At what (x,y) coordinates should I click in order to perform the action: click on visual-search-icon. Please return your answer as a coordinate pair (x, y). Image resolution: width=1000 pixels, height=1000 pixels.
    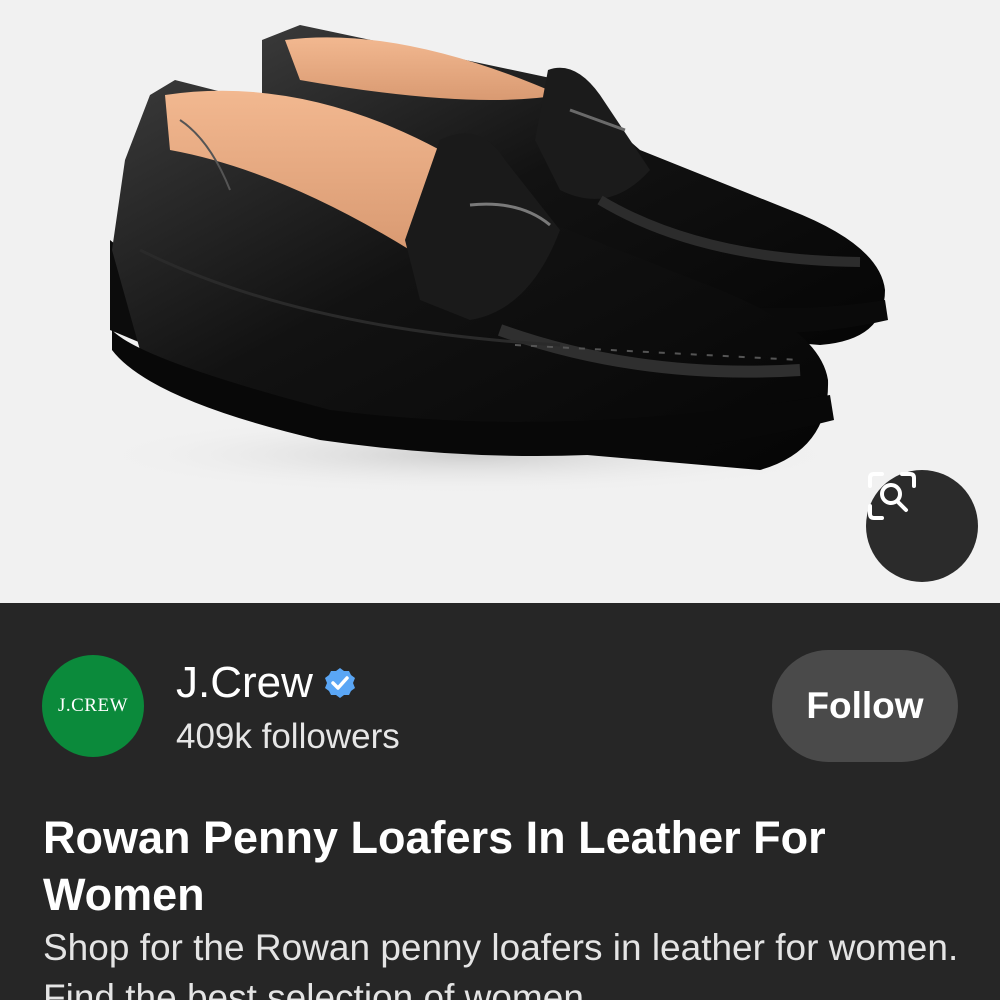
    Looking at the image, I should click on (892, 496).